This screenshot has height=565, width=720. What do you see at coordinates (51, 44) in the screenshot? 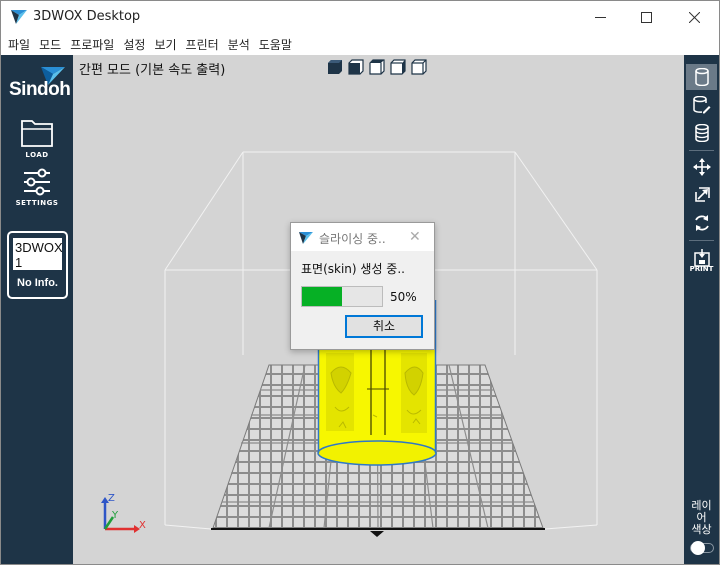
I see `menu-mode: 모드` at bounding box center [51, 44].